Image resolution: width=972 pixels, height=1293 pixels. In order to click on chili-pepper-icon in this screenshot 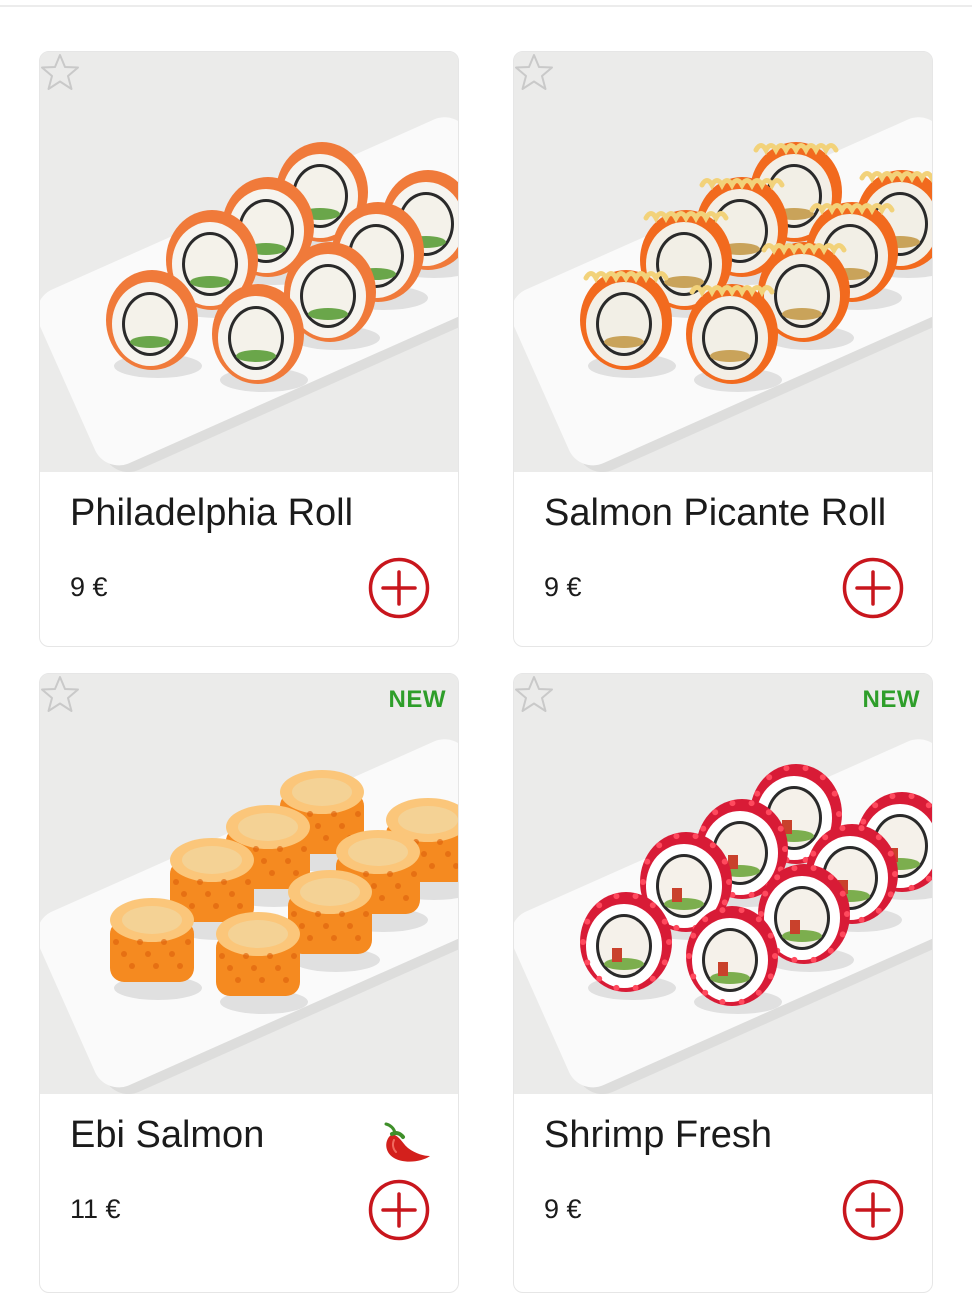, I will do `click(407, 1142)`.